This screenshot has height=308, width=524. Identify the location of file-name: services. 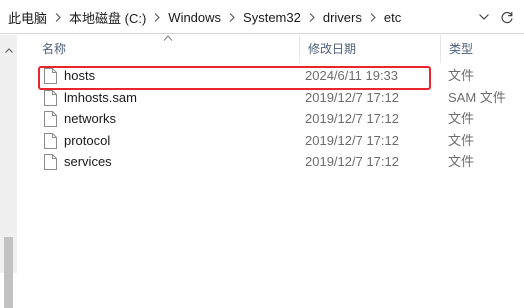
(88, 161).